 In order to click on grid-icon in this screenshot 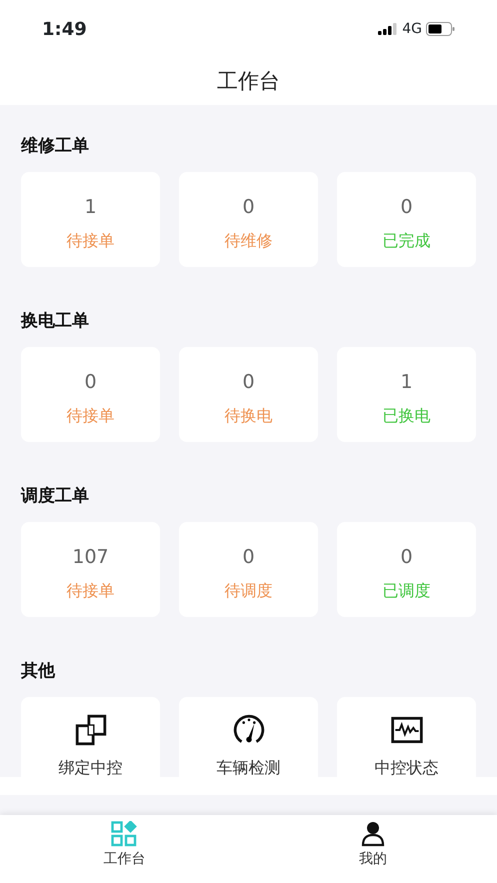, I will do `click(124, 834)`.